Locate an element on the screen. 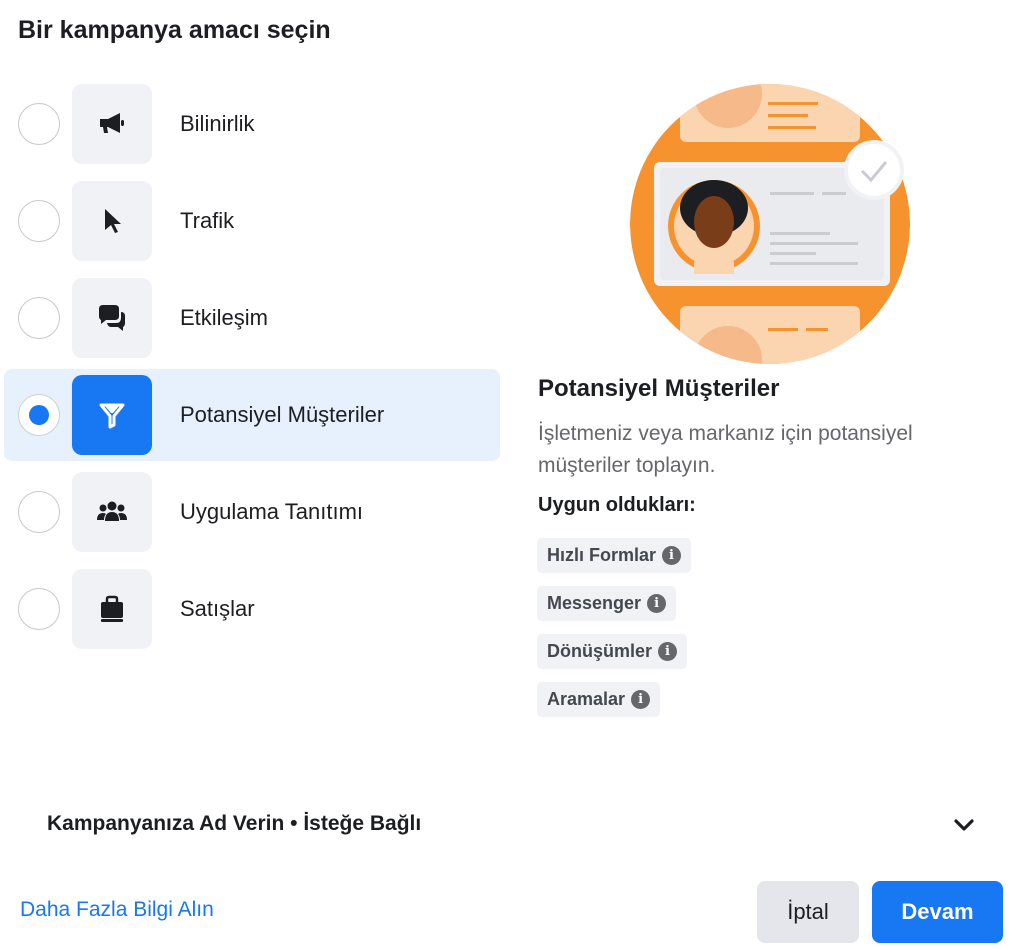 This screenshot has width=1024, height=950. radio-dot is located at coordinates (39, 415).